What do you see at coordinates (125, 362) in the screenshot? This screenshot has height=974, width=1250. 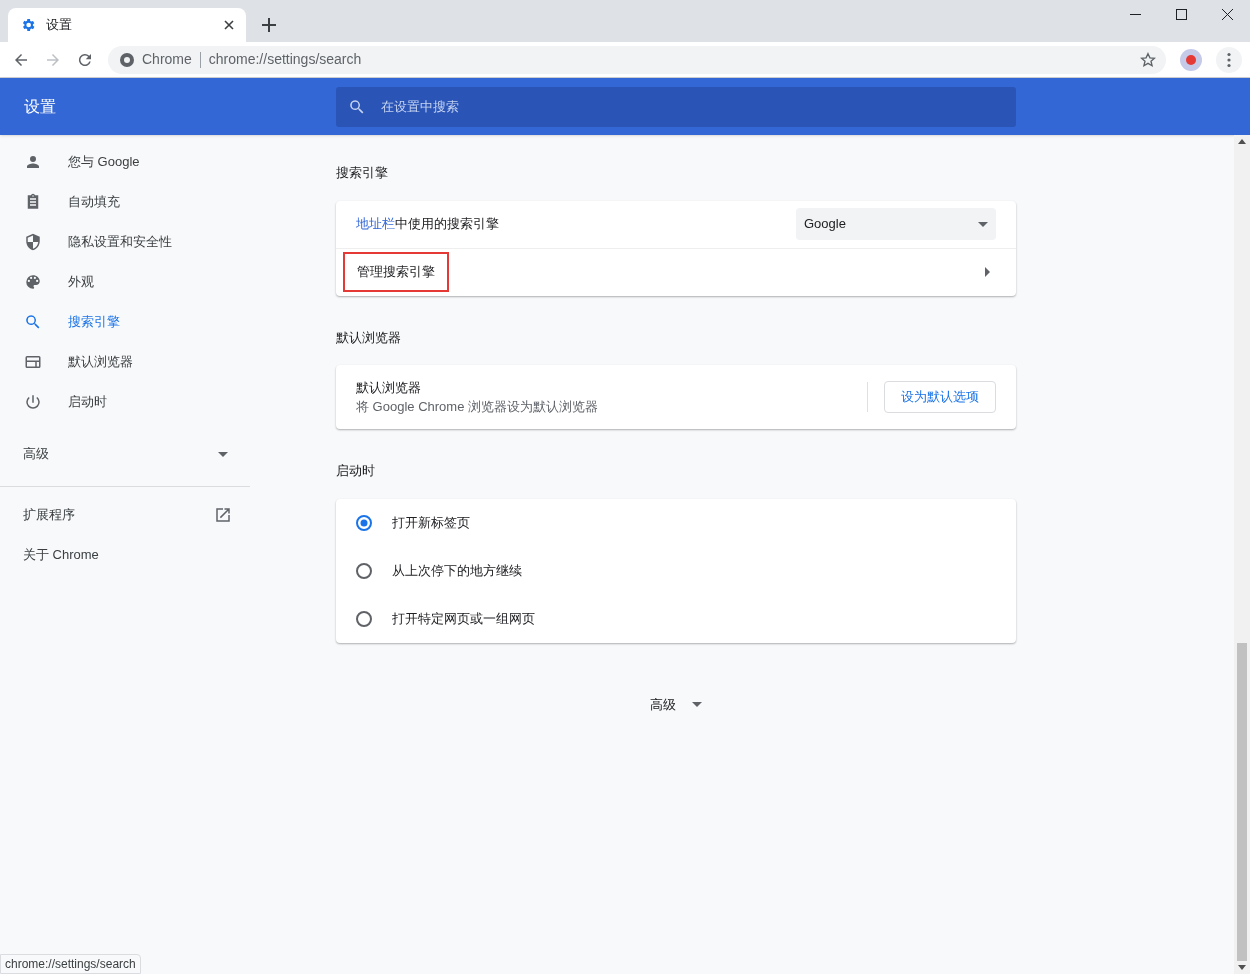 I see `sidebar-item: 默认浏览器` at bounding box center [125, 362].